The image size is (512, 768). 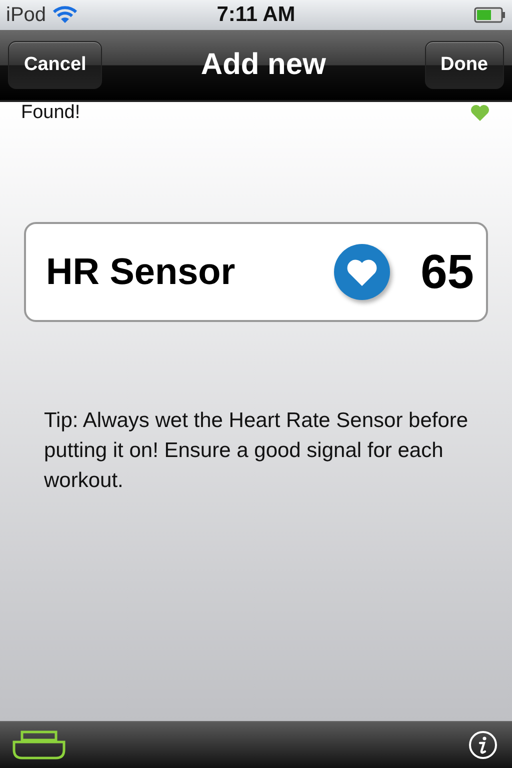 What do you see at coordinates (257, 451) in the screenshot?
I see `tip-text: Tip: Always wet the Heart Rate Sensor before putting it on! Ensure a good signal for each workout.` at bounding box center [257, 451].